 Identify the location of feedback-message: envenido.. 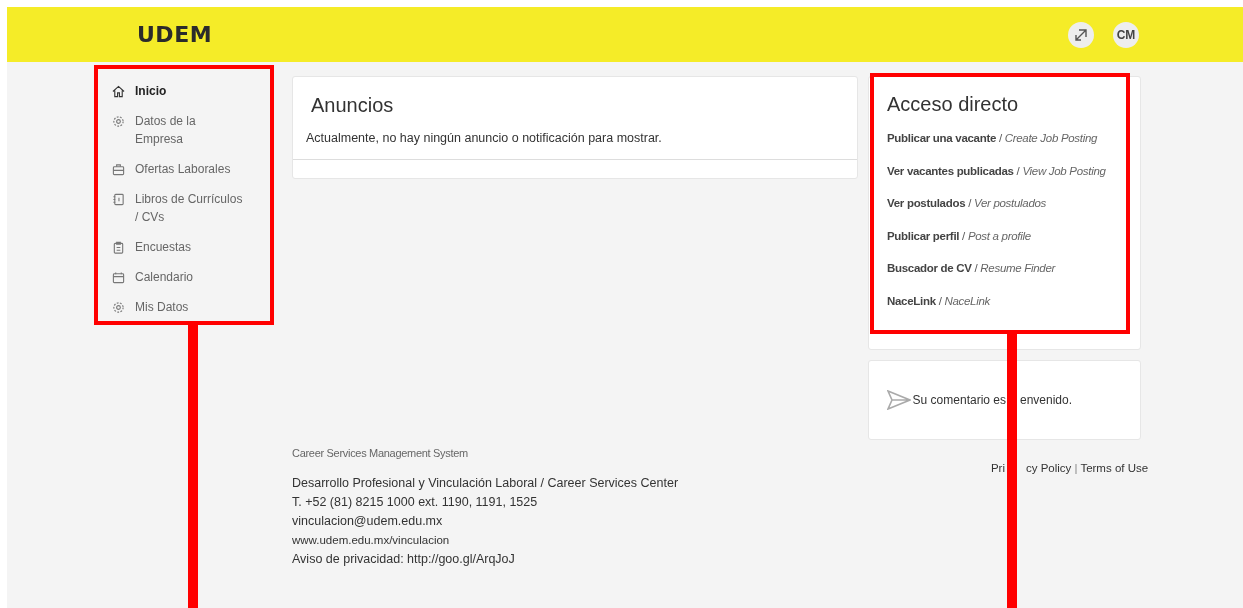
(1047, 400).